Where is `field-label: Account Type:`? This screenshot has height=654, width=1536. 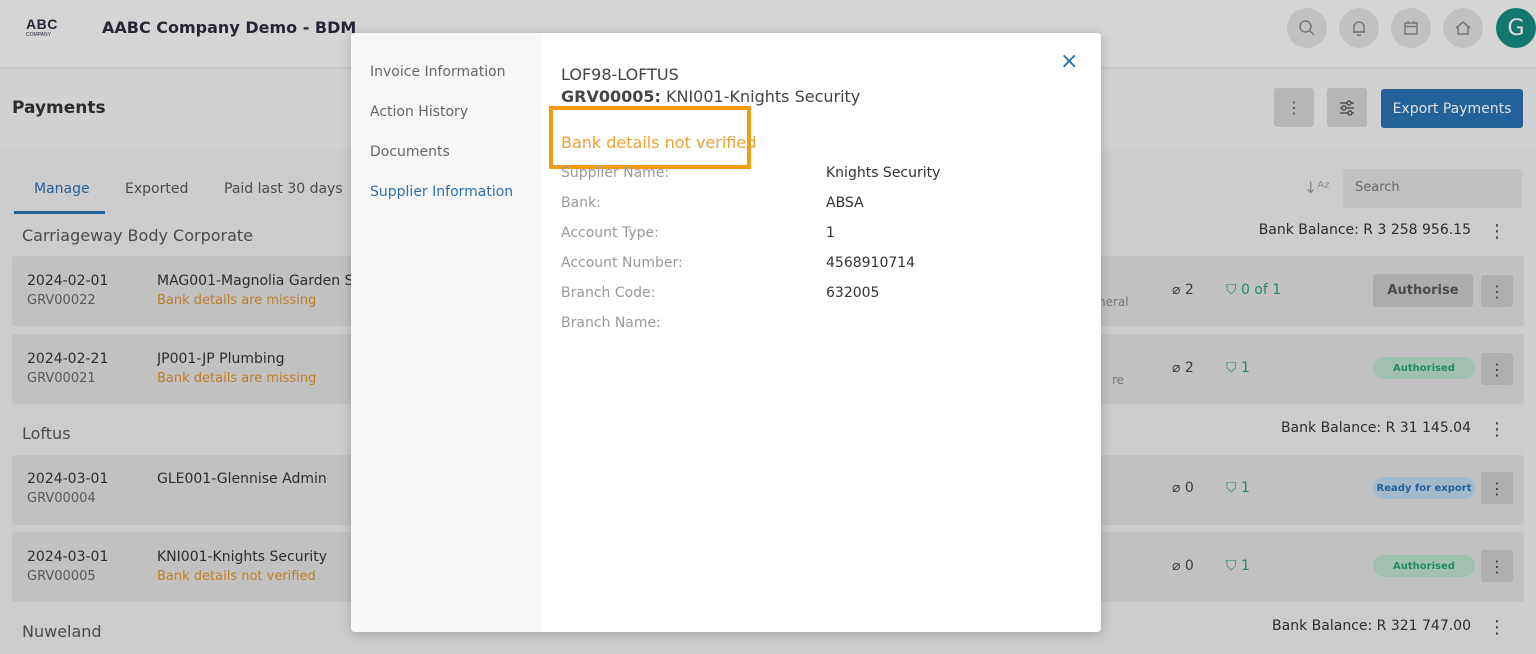
field-label: Account Type: is located at coordinates (610, 233).